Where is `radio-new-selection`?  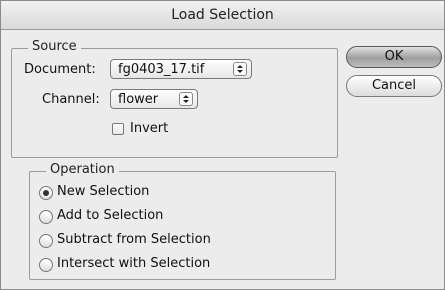
radio-new-selection is located at coordinates (46, 193).